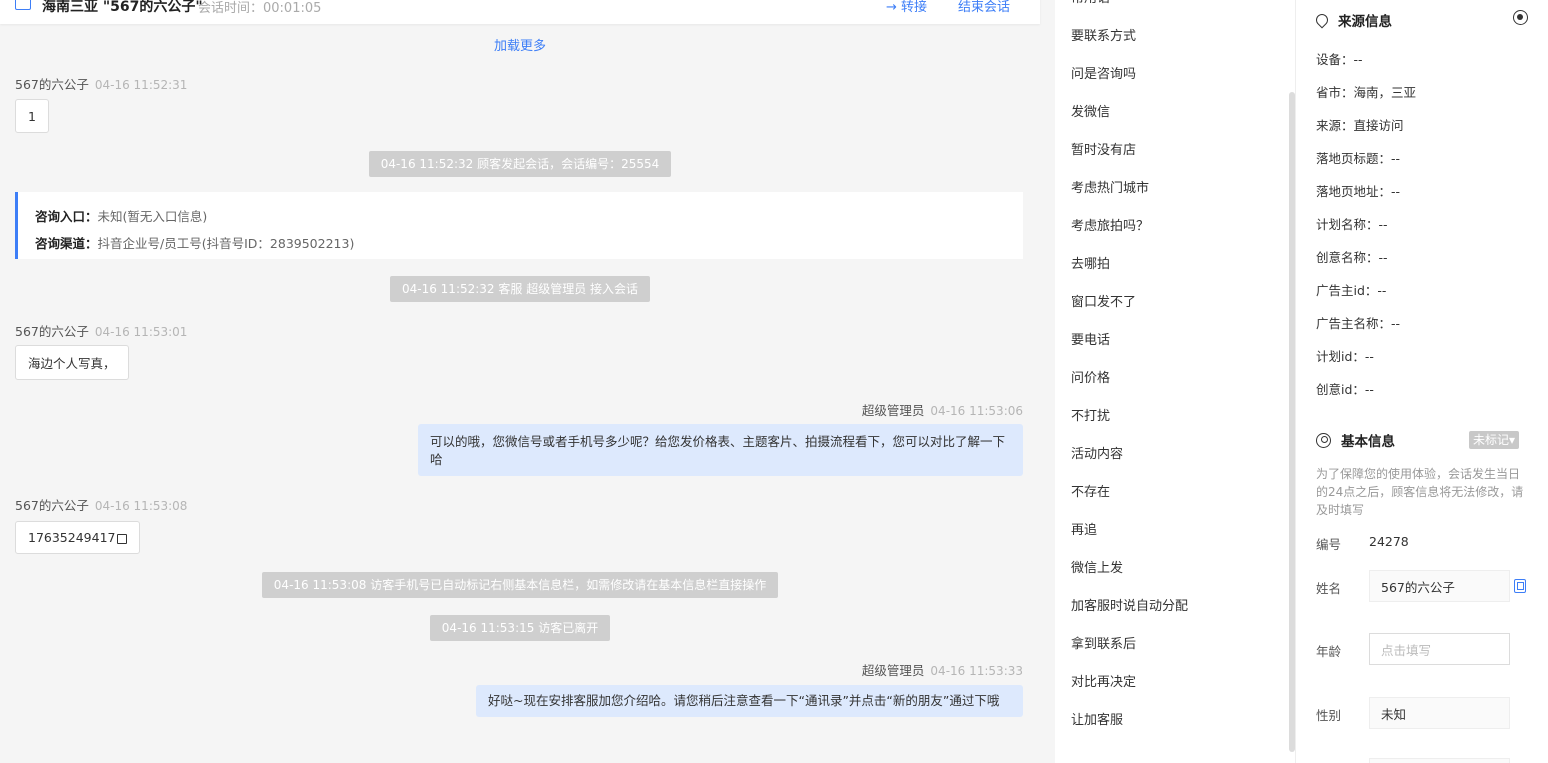 This screenshot has height=763, width=1548. What do you see at coordinates (66, 243) in the screenshot?
I see `channel-label: 咨询渠道：` at bounding box center [66, 243].